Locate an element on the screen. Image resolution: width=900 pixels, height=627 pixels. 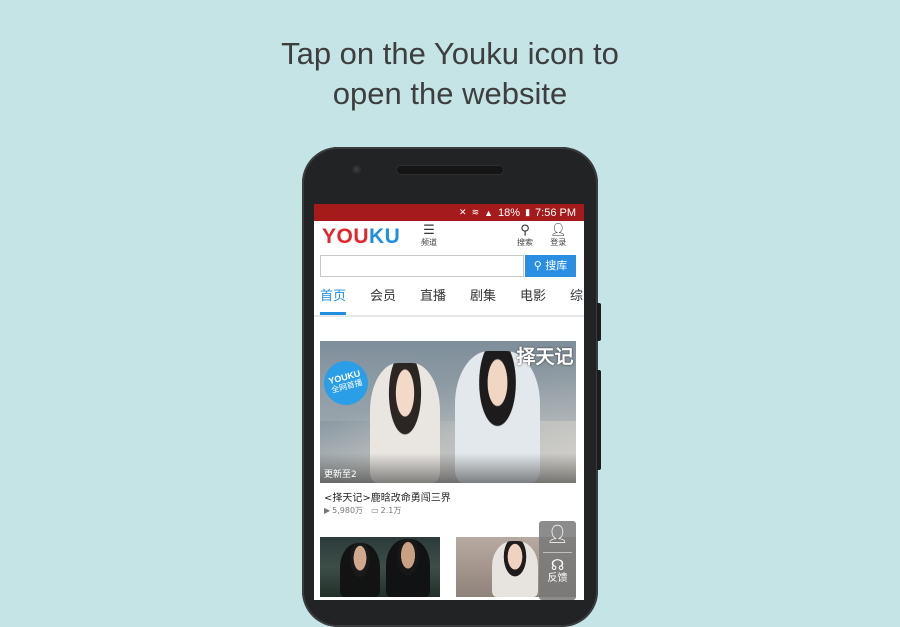
category-tabs: 首页 会员 直播 剧集 电影 综 is located at coordinates (449, 301).